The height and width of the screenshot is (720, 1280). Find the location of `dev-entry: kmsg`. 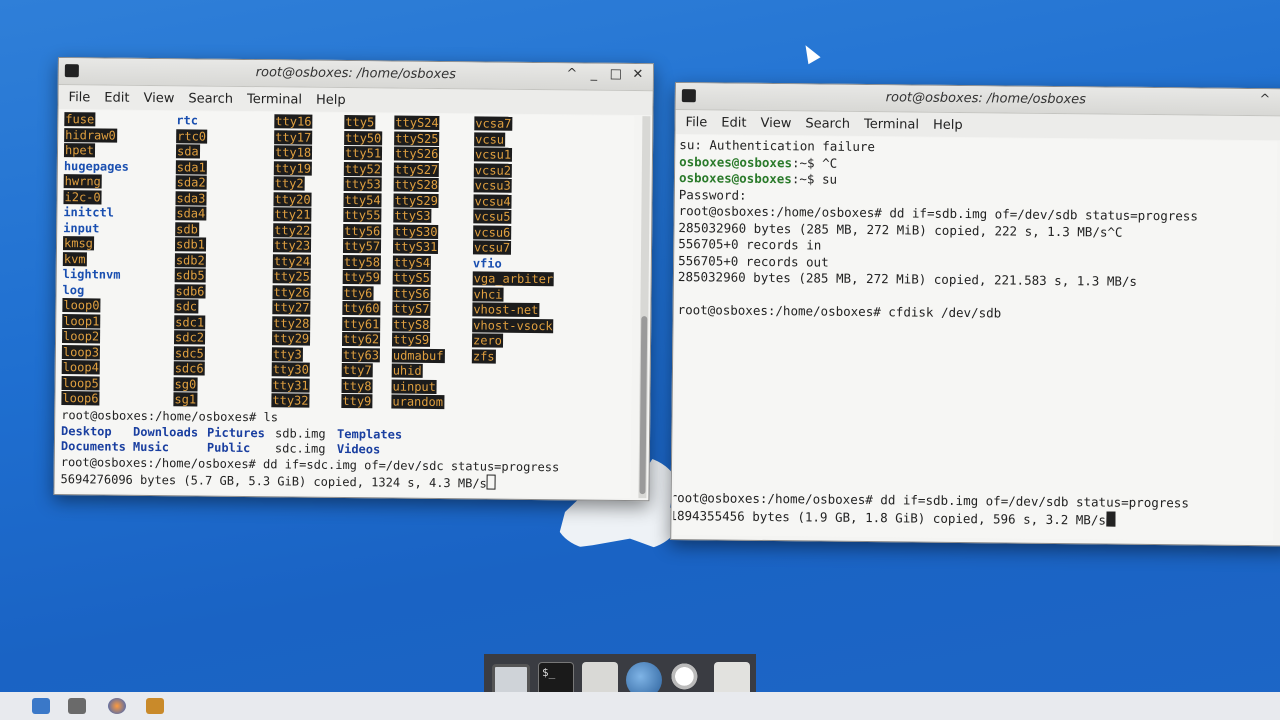

dev-entry: kmsg is located at coordinates (78, 243).